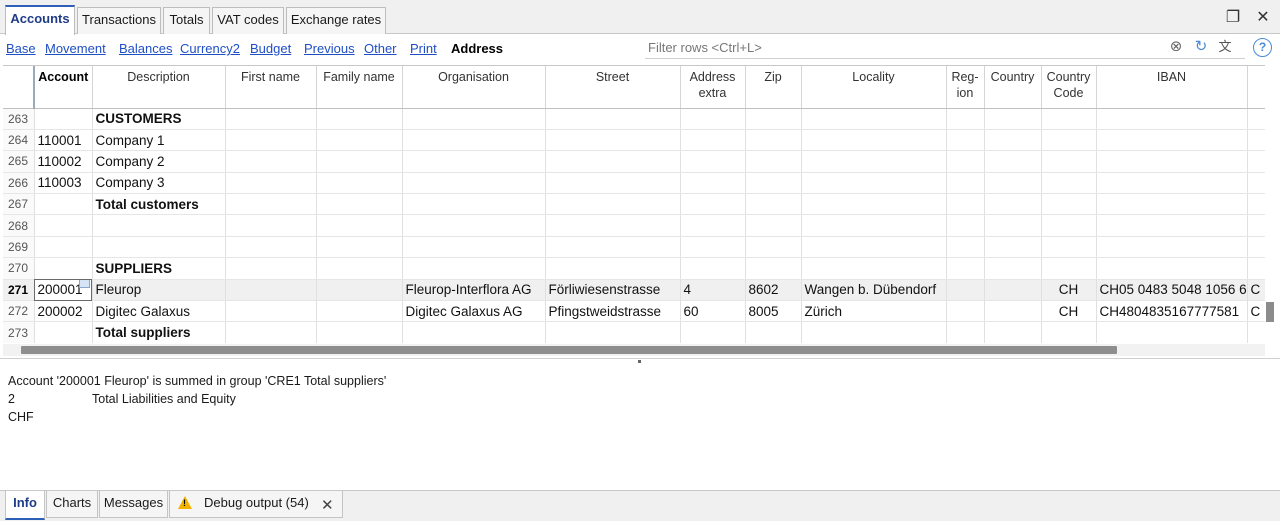 The image size is (1280, 521). I want to click on cell-description: Company 2, so click(159, 161).